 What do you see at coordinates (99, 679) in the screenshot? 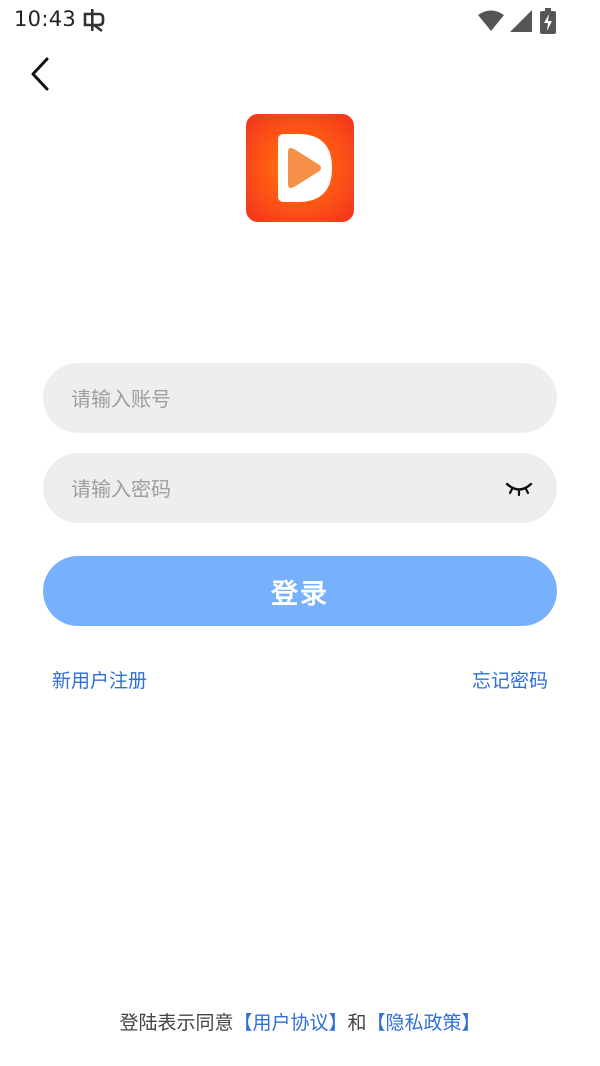
I see `register-link: 新用户注册` at bounding box center [99, 679].